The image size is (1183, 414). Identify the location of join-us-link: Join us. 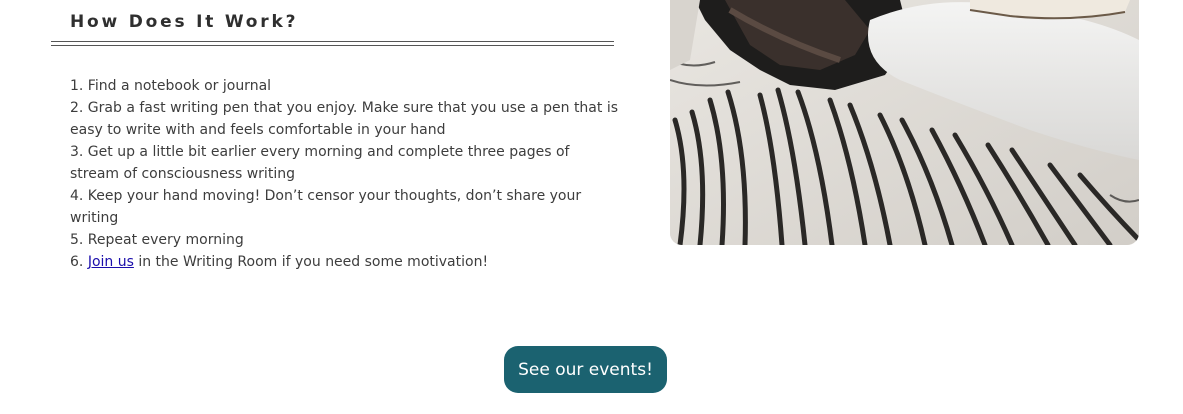
(111, 262).